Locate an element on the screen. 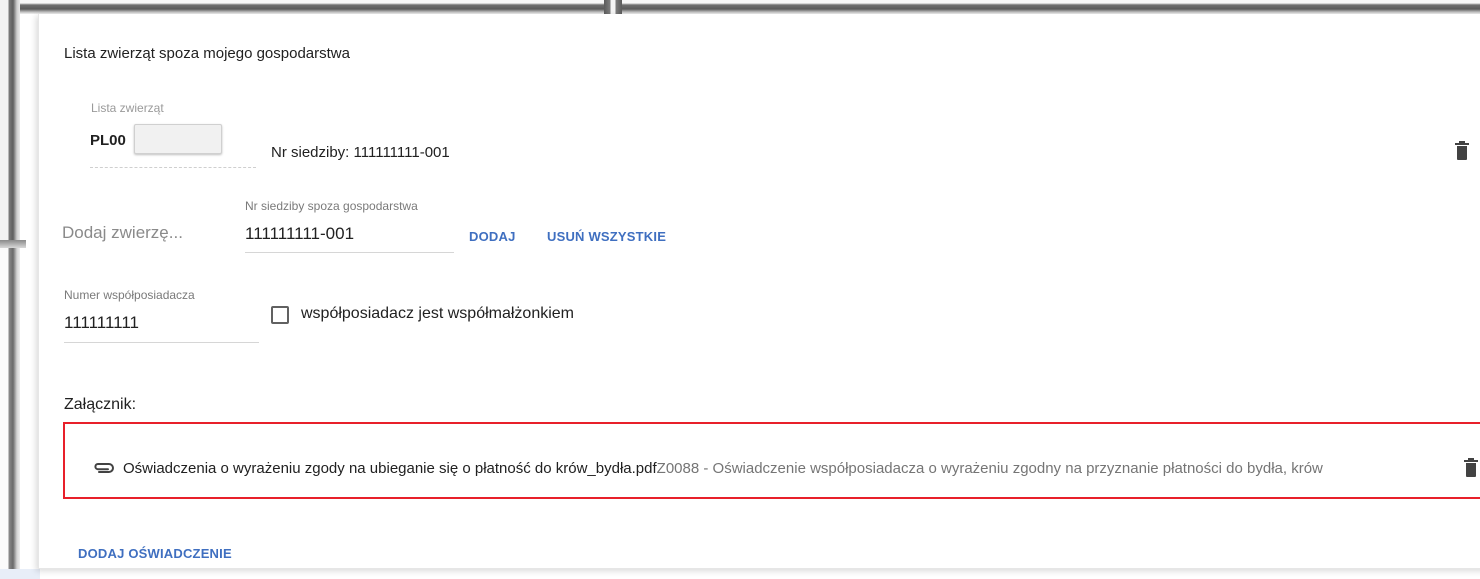 This screenshot has width=1480, height=579. redacted-overlay is located at coordinates (178, 139).